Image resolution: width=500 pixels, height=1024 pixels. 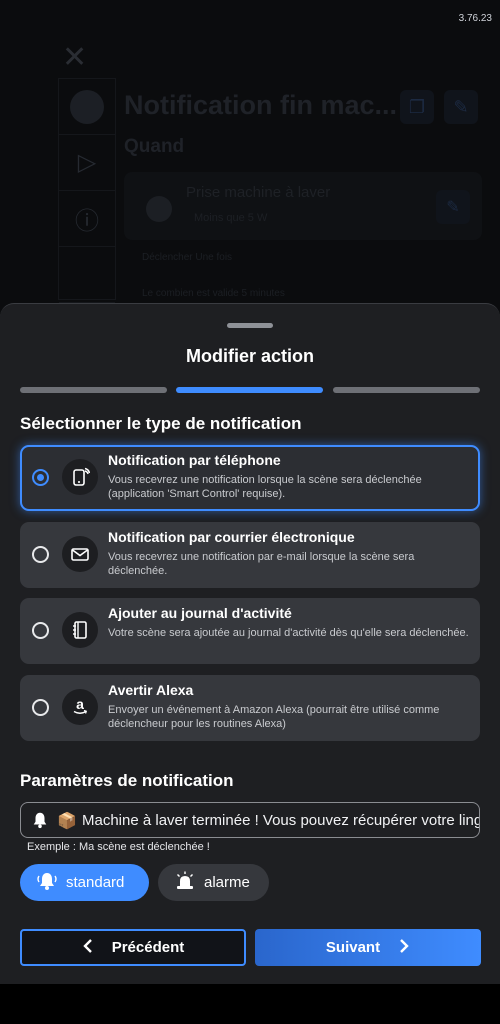 What do you see at coordinates (154, 146) in the screenshot?
I see `background-section-title: Quand` at bounding box center [154, 146].